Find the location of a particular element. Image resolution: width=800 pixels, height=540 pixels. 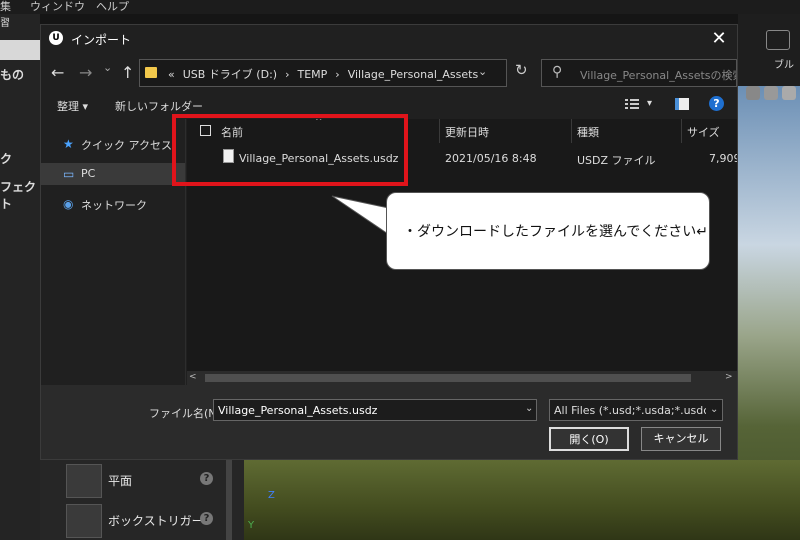

unreal-logo-icon: U is located at coordinates (56, 38).